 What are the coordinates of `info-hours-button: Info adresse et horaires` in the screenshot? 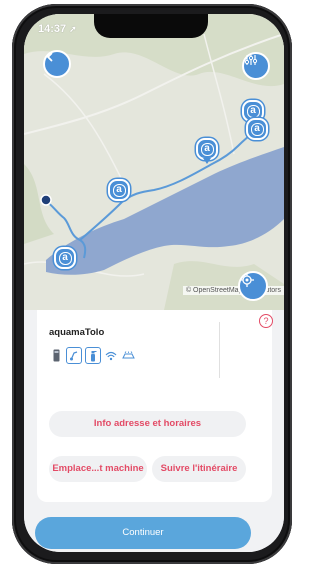 It's located at (147, 424).